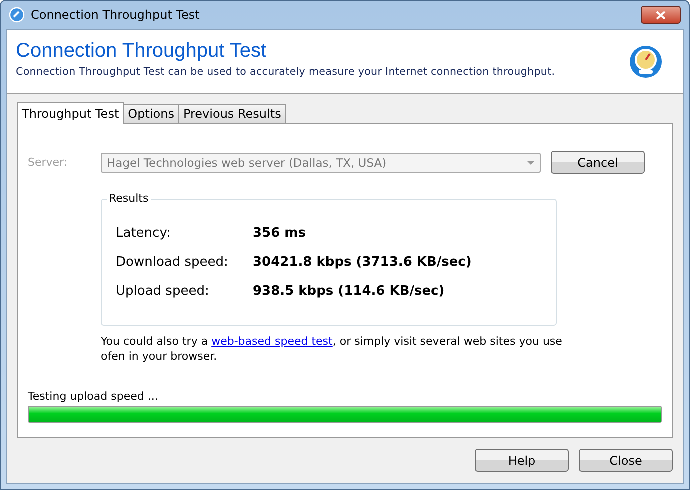 Image resolution: width=690 pixels, height=490 pixels. What do you see at coordinates (151, 113) in the screenshot?
I see `tab: Options` at bounding box center [151, 113].